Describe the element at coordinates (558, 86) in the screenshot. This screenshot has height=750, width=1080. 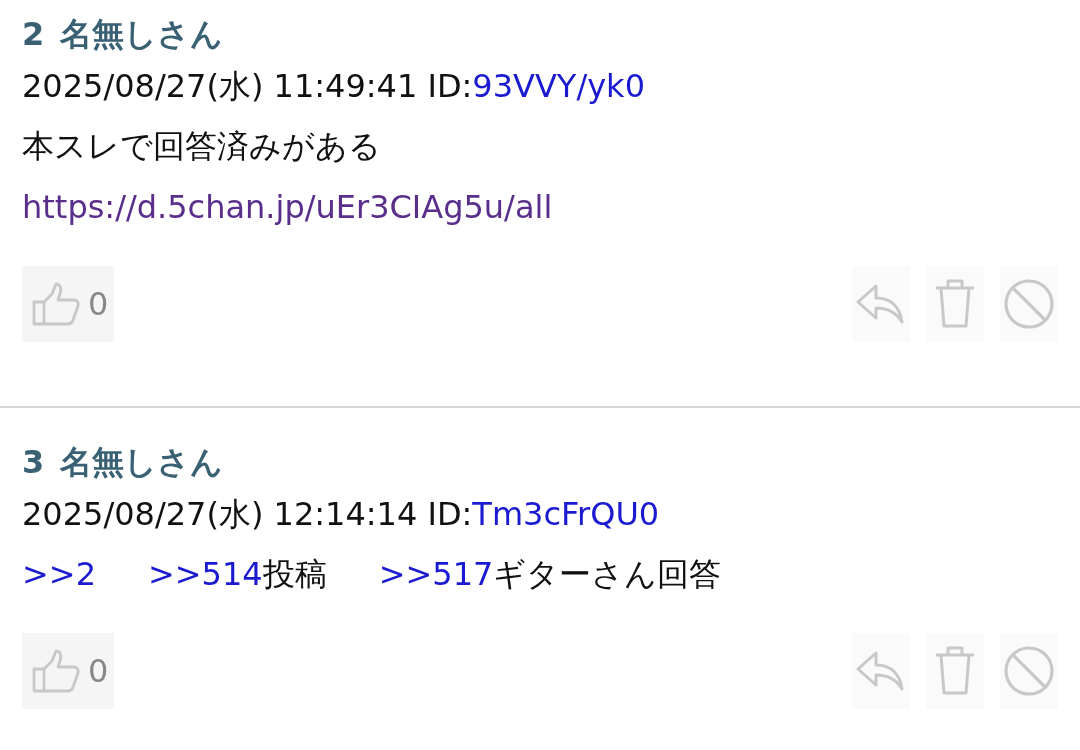
I see `poster-id-link: 93VVY/yk0` at that location.